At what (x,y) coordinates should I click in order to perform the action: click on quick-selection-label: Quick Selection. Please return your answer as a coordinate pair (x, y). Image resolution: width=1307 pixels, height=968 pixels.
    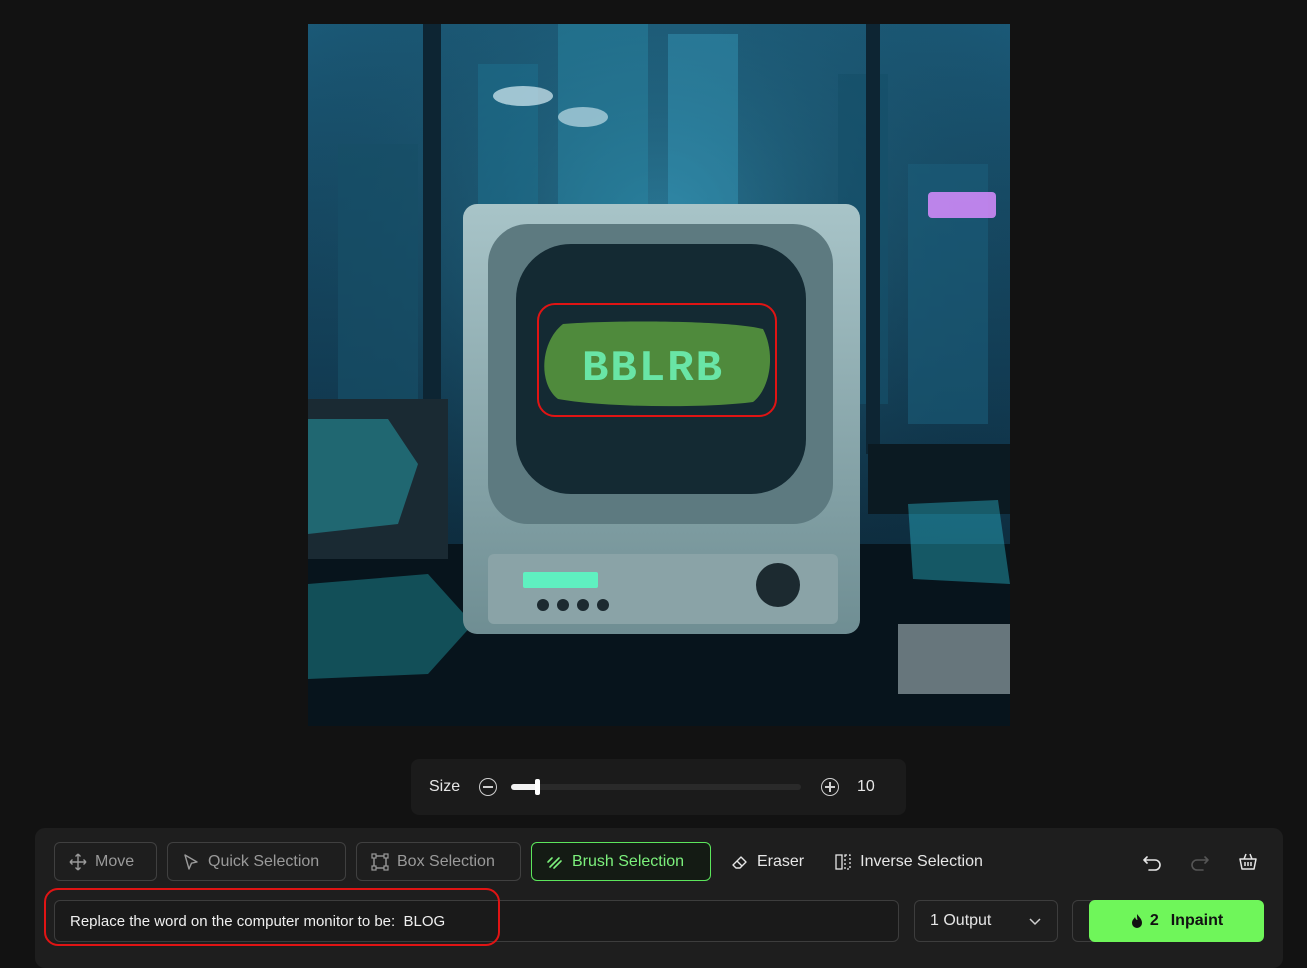
    Looking at the image, I should click on (264, 861).